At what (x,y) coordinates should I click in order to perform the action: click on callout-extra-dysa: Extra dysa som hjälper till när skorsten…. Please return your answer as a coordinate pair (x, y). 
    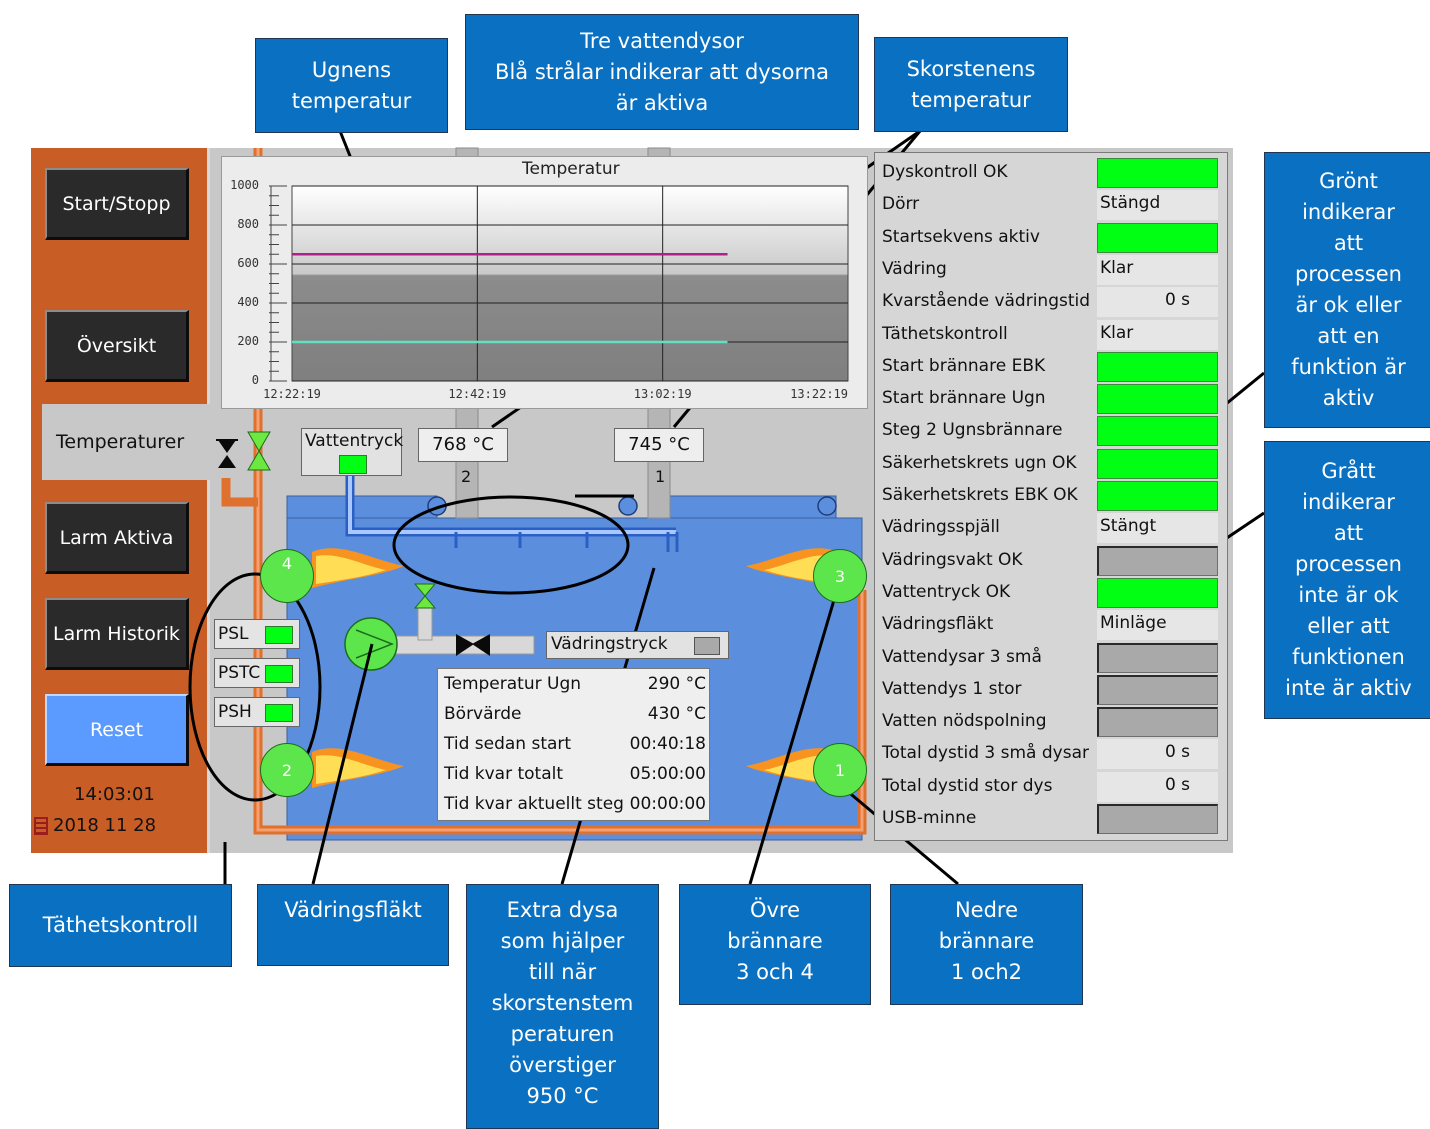
    Looking at the image, I should click on (562, 1006).